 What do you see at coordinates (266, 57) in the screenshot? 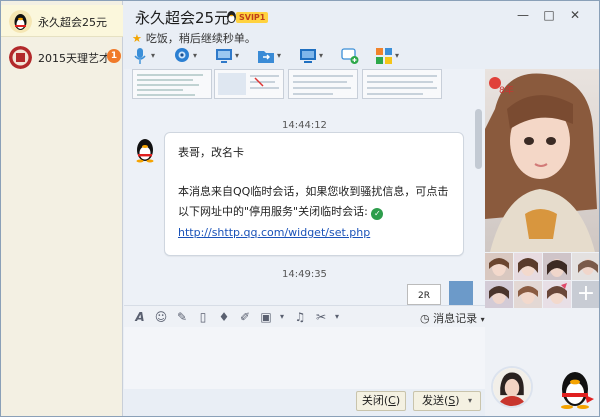
I see `file-transfer-icon` at bounding box center [266, 57].